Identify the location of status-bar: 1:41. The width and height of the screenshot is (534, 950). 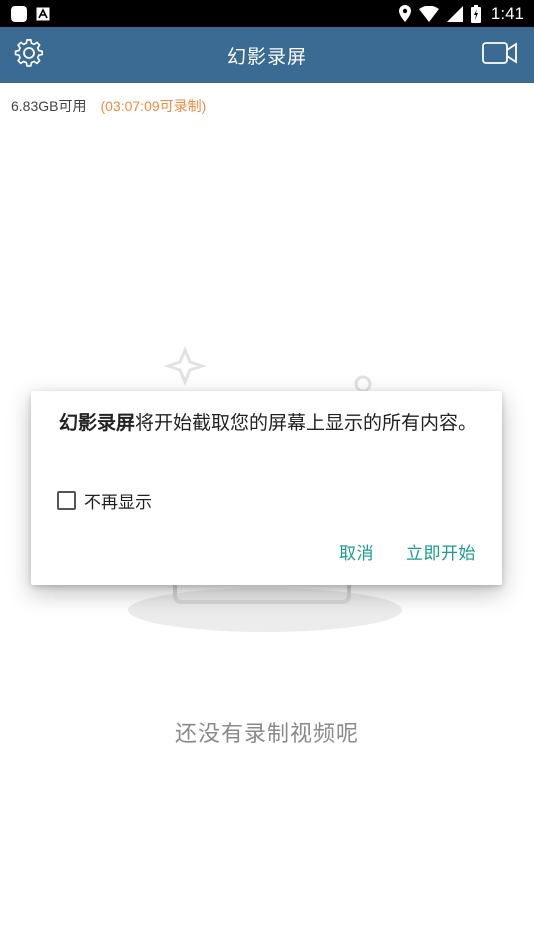
(267, 13).